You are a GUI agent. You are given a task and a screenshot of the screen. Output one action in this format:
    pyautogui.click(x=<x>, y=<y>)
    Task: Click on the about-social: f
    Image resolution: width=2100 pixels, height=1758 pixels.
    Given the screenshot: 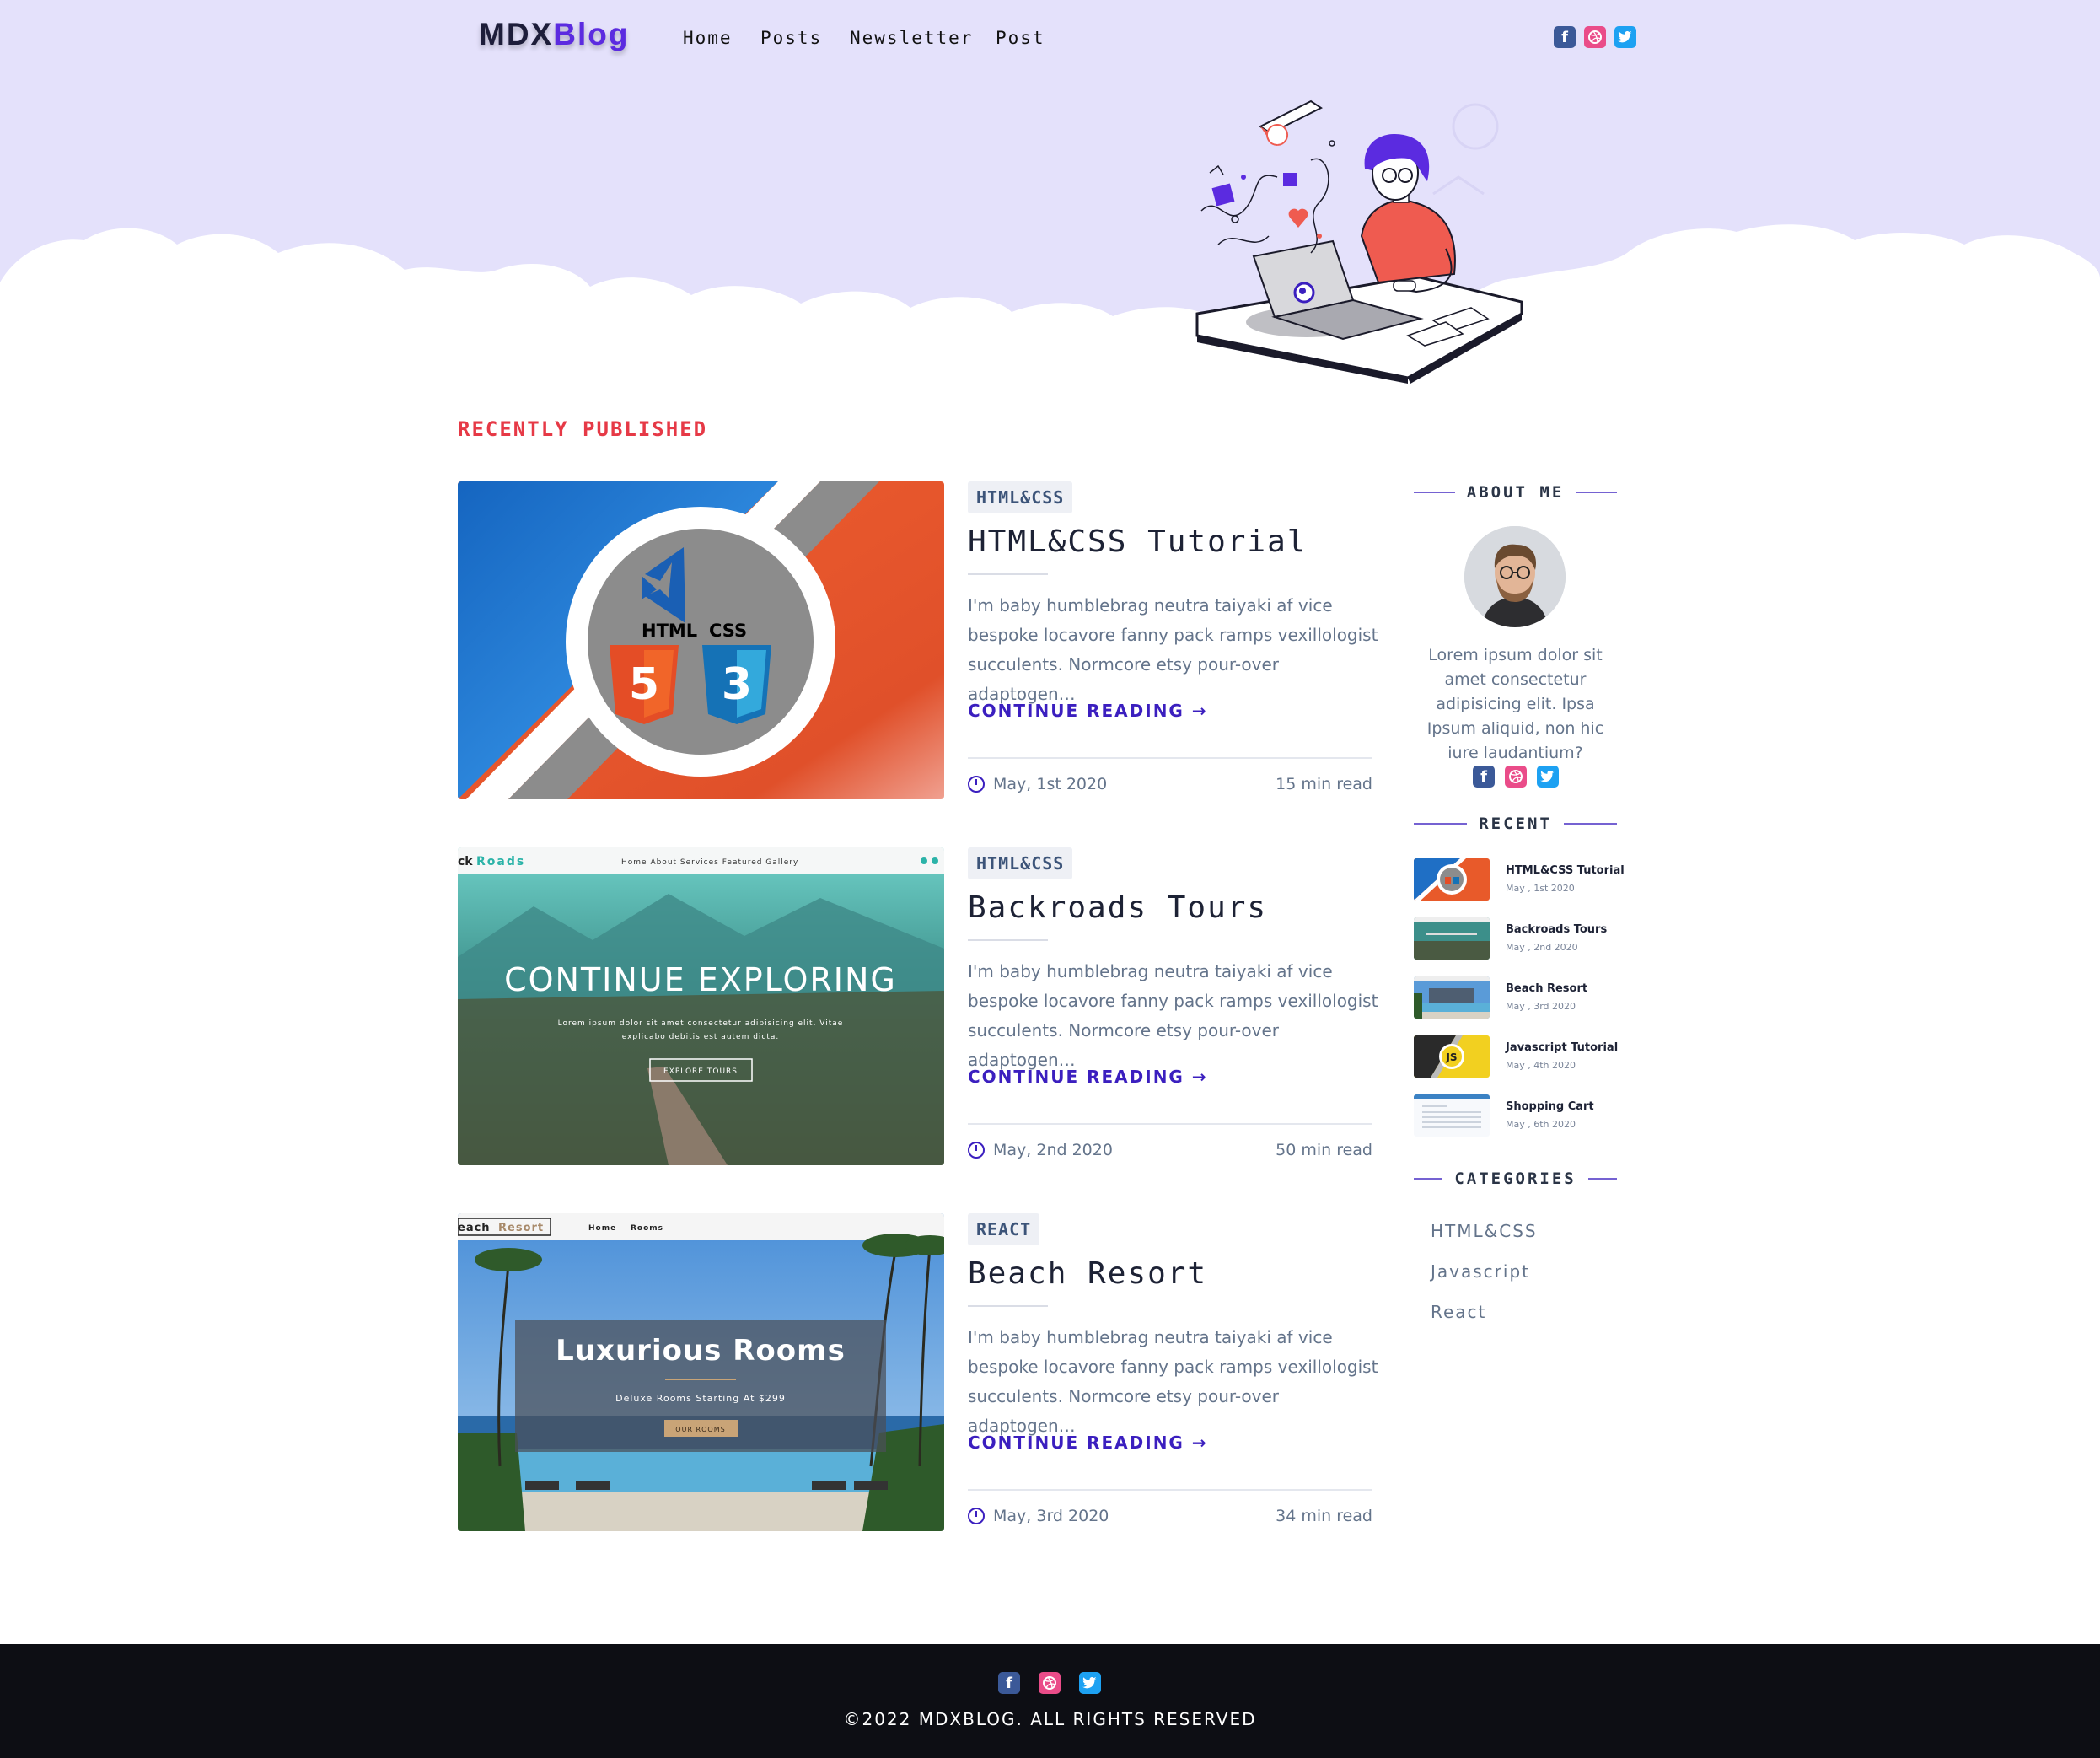 What is the action you would take?
    pyautogui.click(x=1516, y=777)
    